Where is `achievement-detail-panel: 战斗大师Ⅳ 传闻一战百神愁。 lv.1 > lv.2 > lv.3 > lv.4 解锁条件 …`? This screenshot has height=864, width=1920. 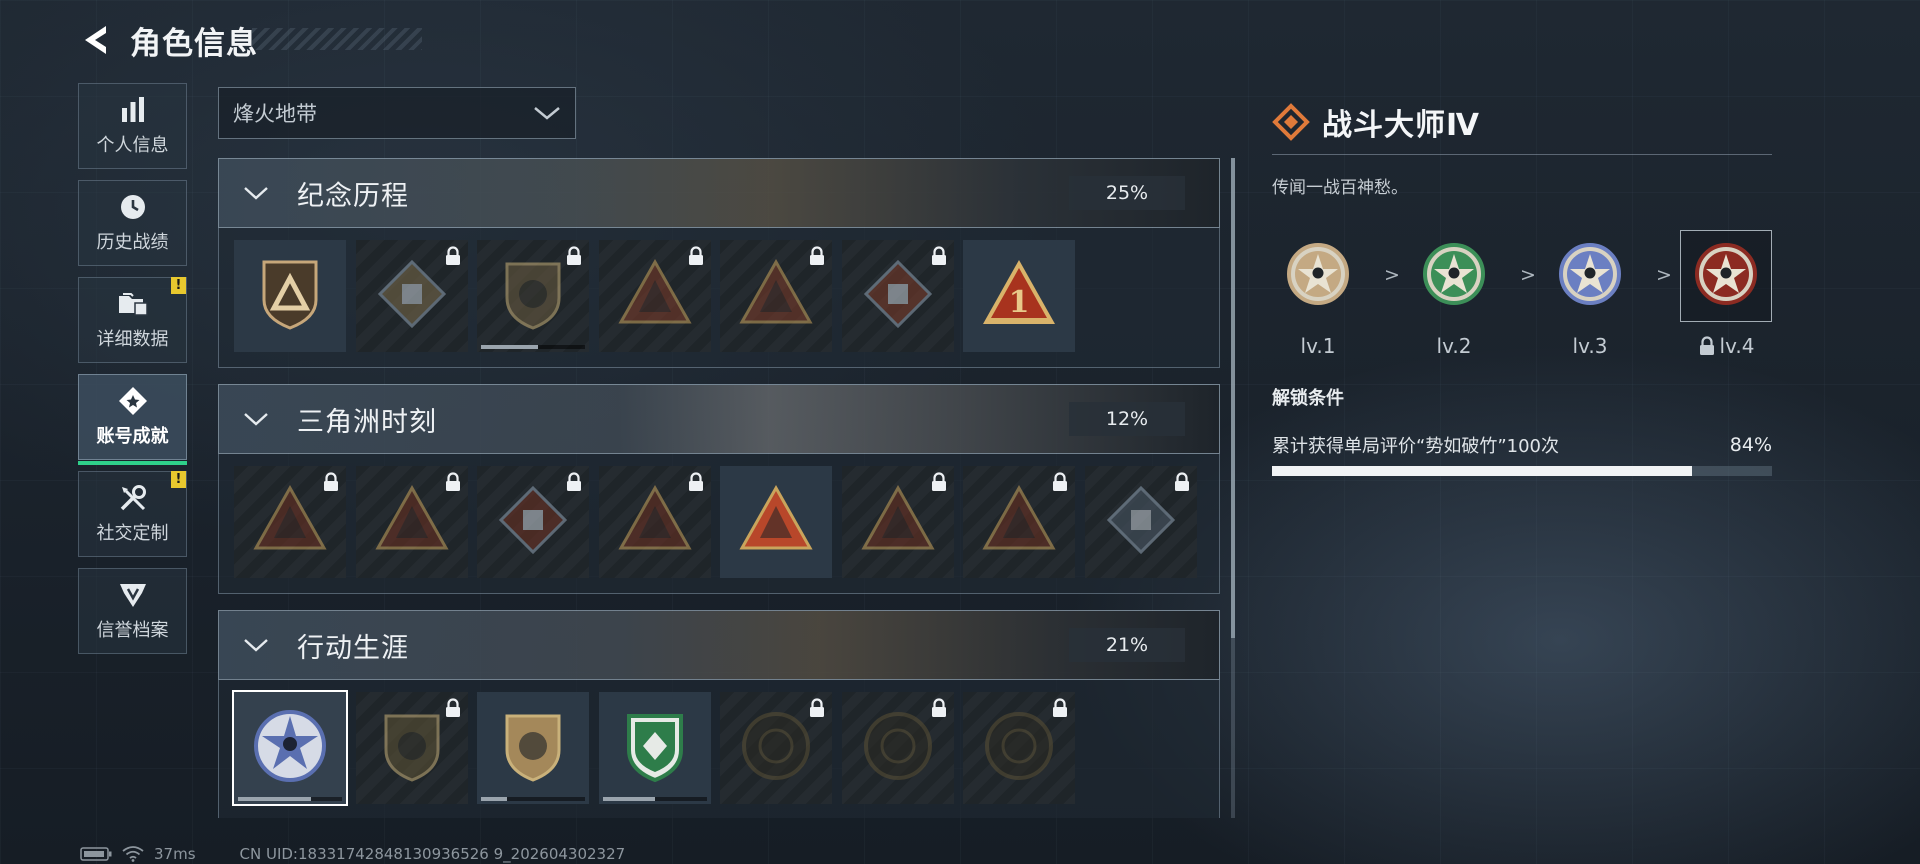
achievement-detail-panel: 战斗大师Ⅳ 传闻一战百神愁。 lv.1 > lv.2 > lv.3 > lv.4 解锁条件 … is located at coordinates (1522, 288).